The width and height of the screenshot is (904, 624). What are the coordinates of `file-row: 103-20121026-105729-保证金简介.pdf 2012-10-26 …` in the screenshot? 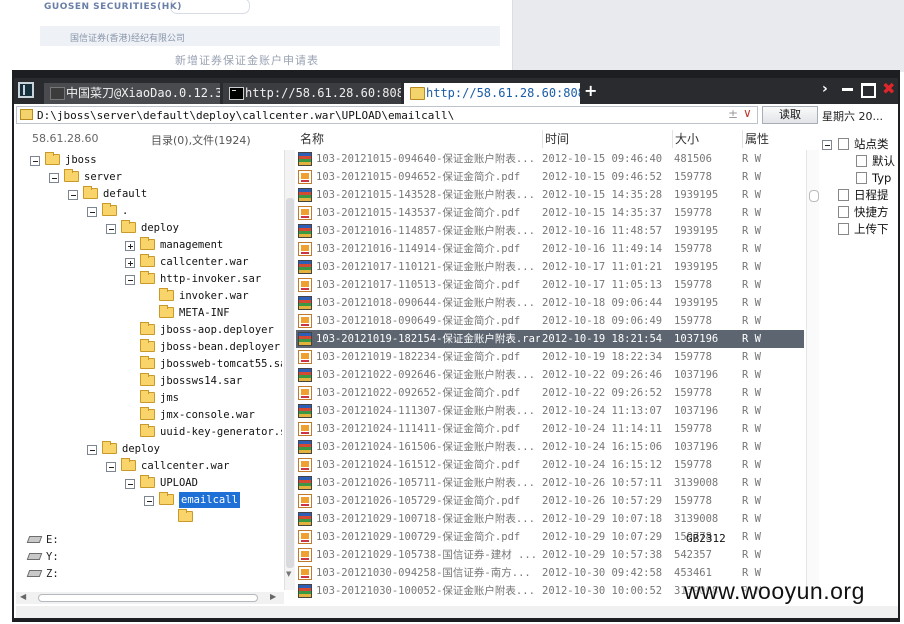 It's located at (550, 501).